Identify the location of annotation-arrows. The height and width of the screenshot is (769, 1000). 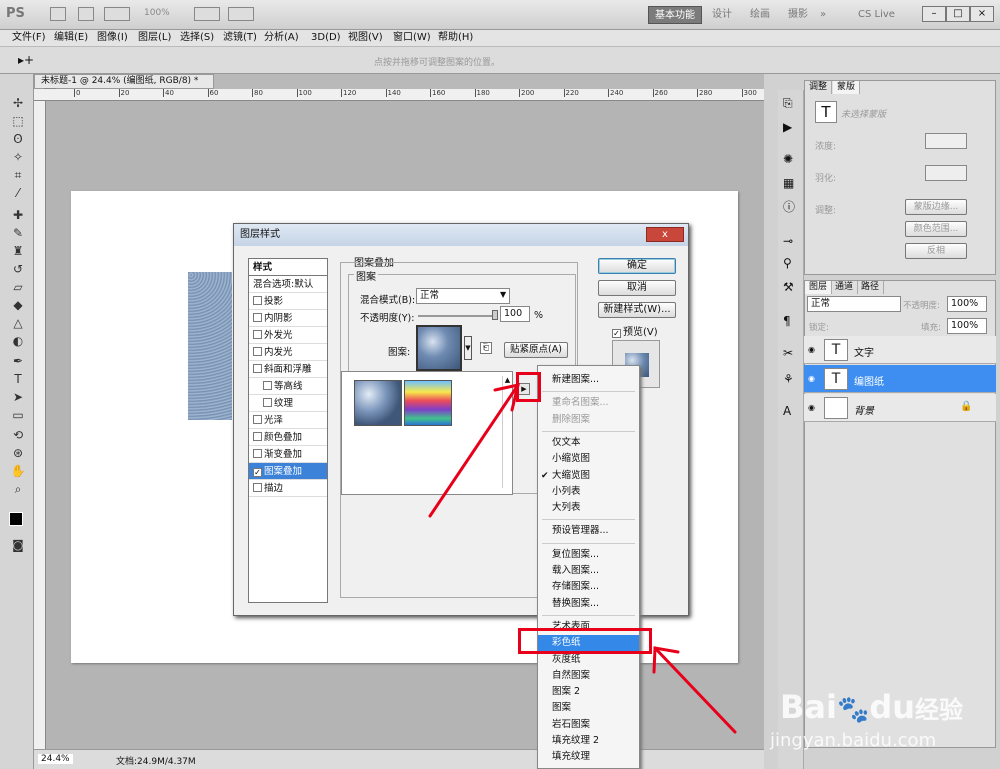
(582, 558).